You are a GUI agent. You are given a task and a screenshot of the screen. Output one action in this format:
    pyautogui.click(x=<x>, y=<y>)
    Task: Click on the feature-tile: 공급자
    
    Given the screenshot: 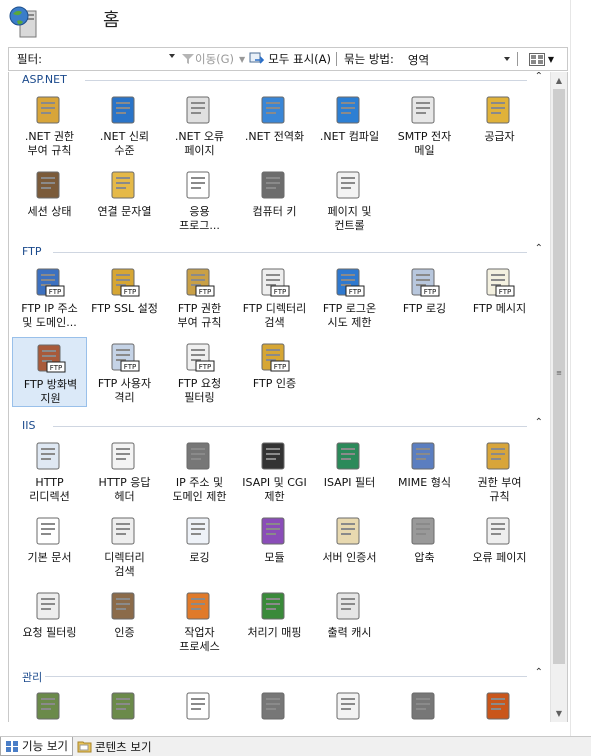 What is the action you would take?
    pyautogui.click(x=499, y=125)
    